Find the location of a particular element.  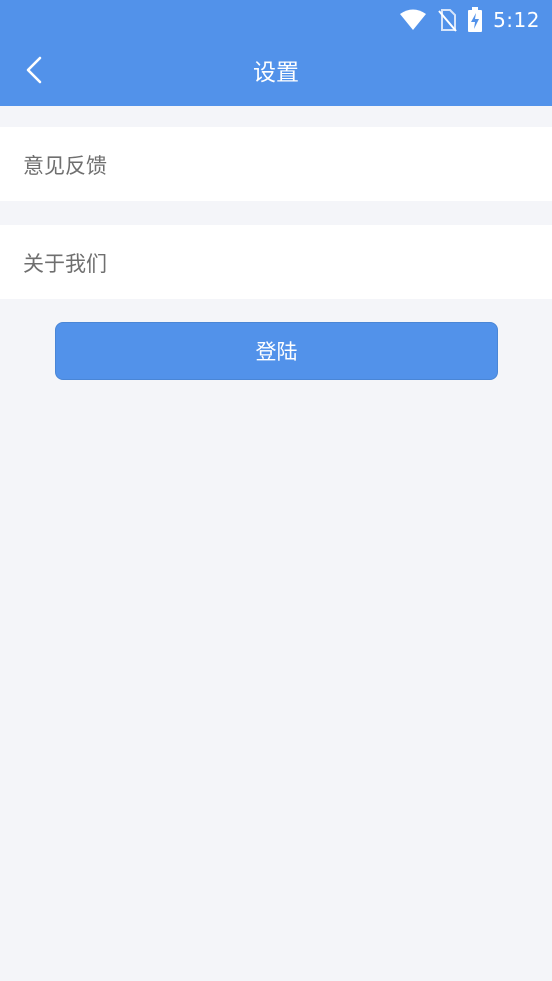

page-title: 设置 is located at coordinates (276, 73).